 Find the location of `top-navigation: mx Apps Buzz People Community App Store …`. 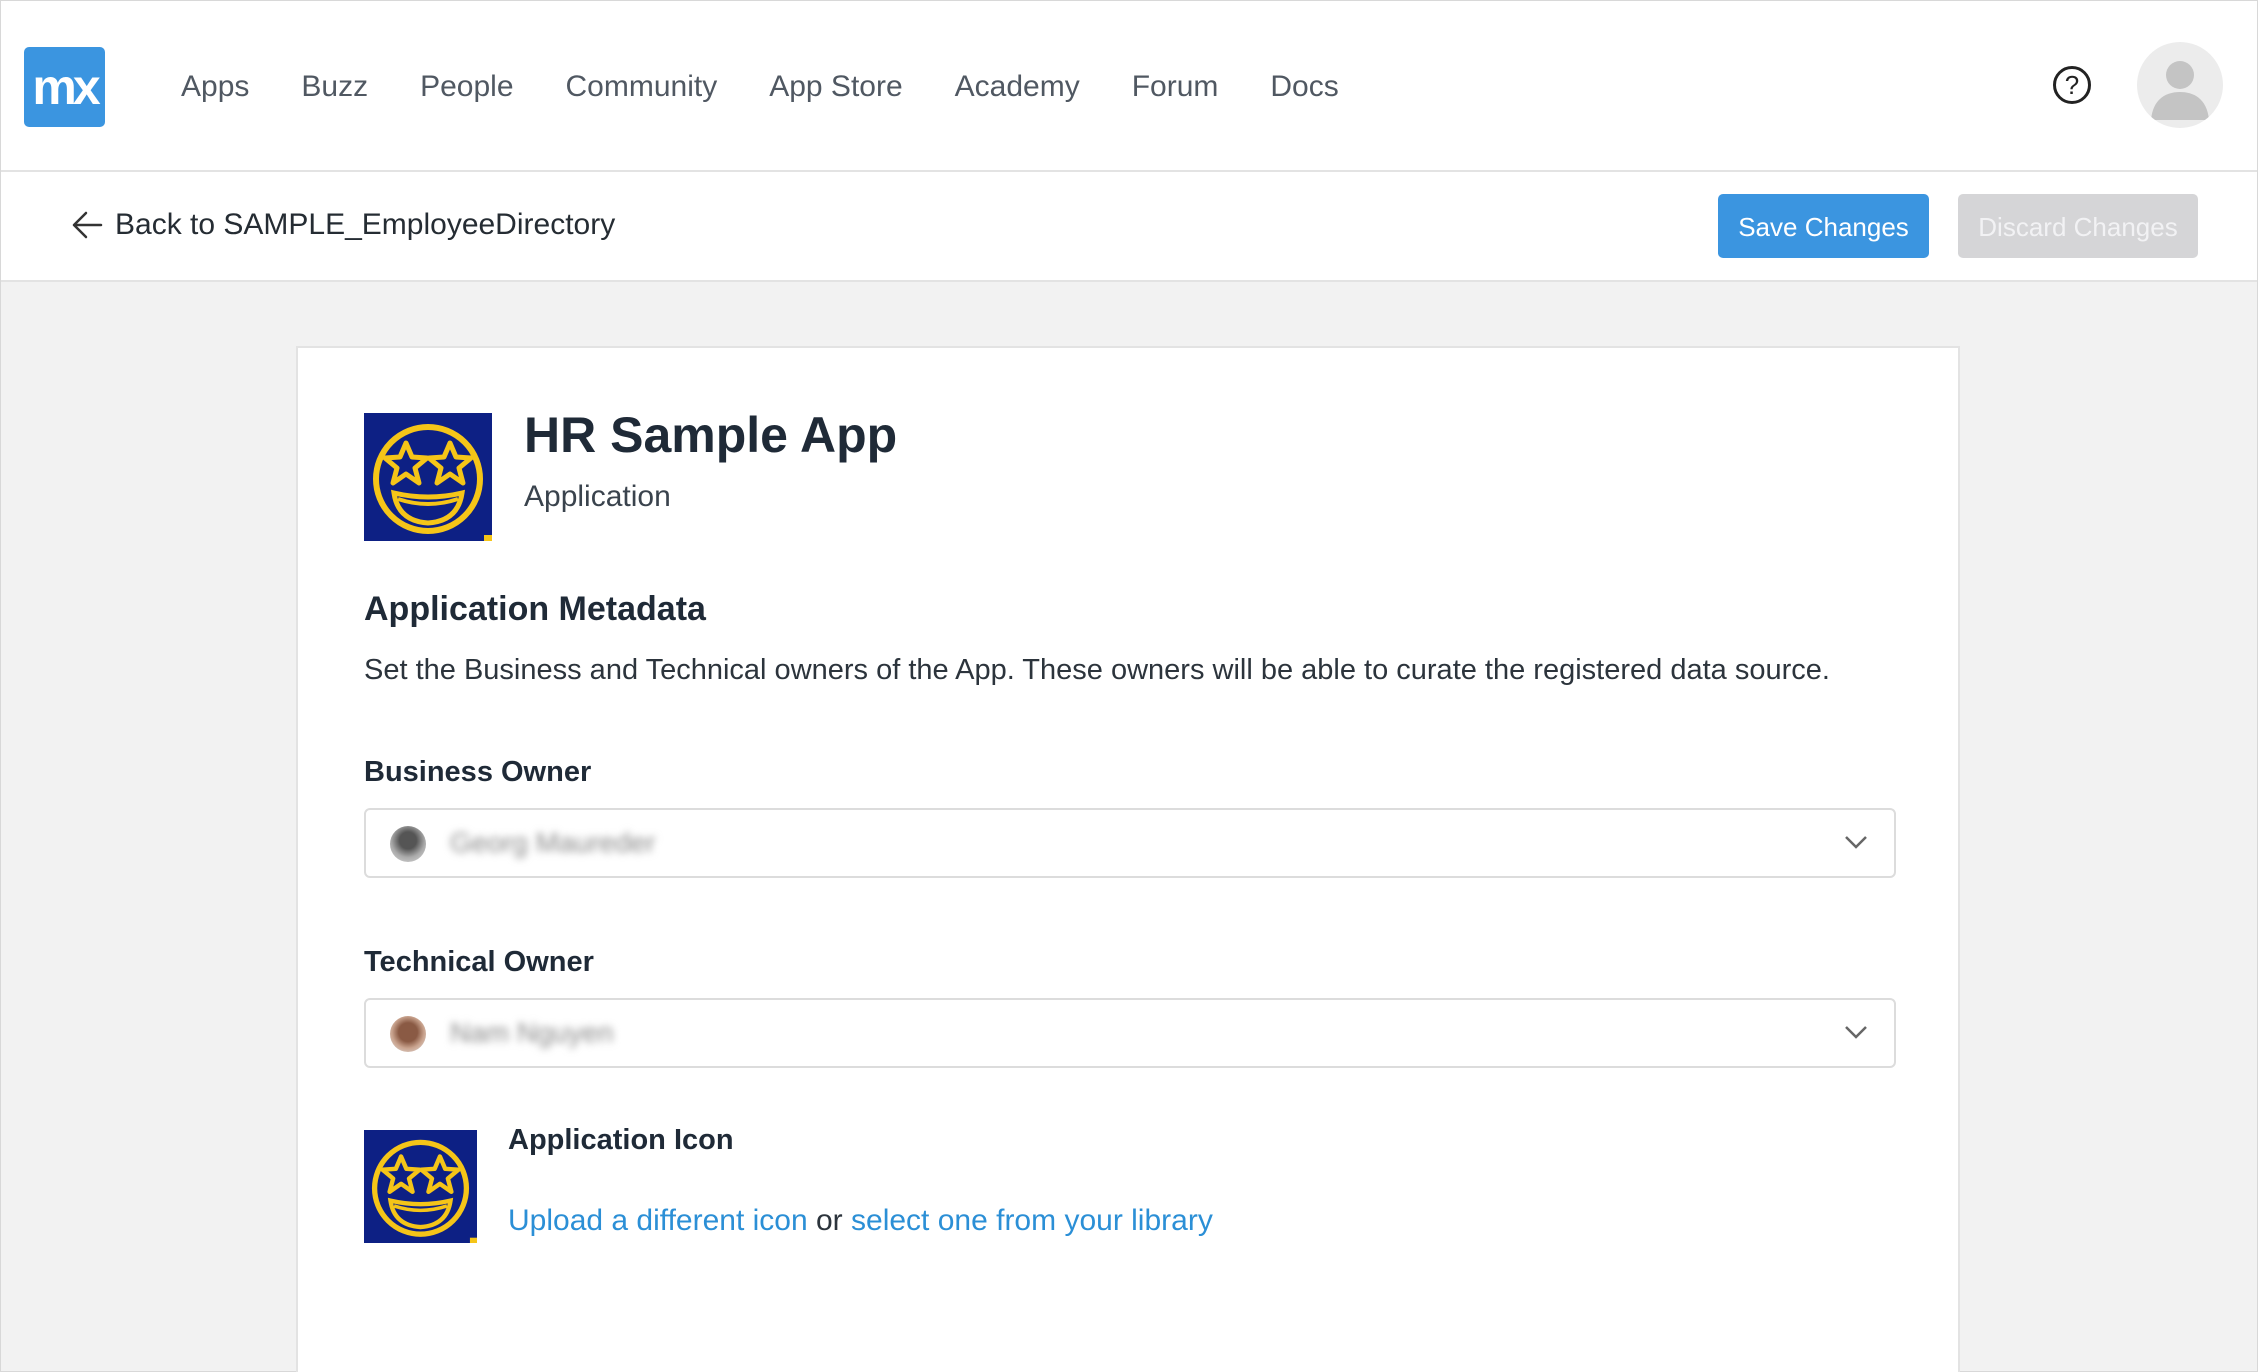

top-navigation: mx Apps Buzz People Community App Store … is located at coordinates (1129, 86).